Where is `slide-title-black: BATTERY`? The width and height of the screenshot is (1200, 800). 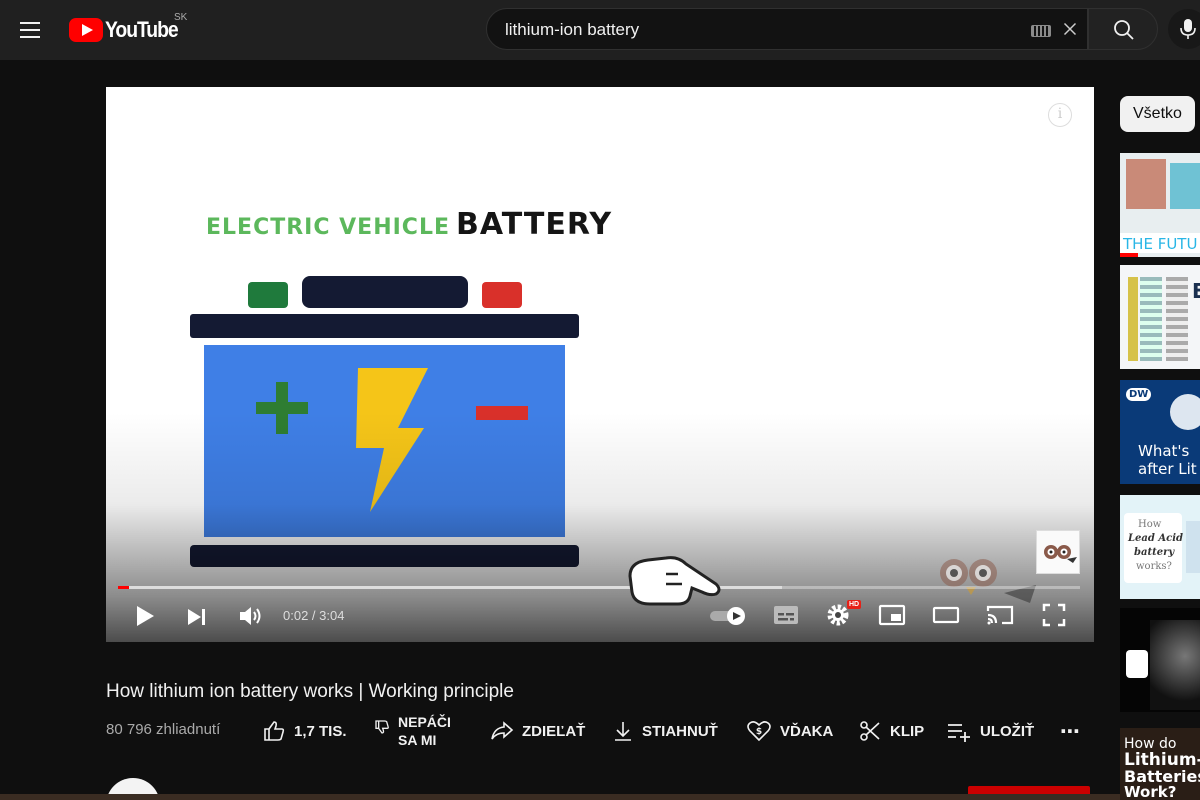
slide-title-black: BATTERY is located at coordinates (534, 224).